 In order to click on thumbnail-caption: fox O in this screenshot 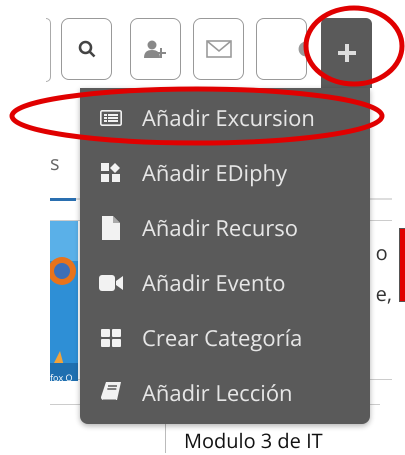, I will do `click(61, 377)`.